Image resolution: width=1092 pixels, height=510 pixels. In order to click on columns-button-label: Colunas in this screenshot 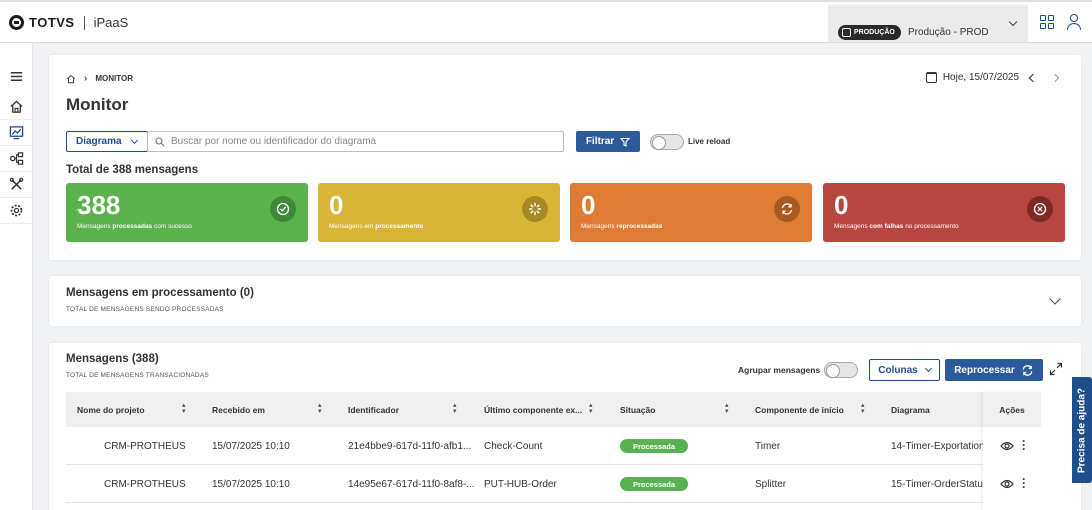, I will do `click(898, 370)`.